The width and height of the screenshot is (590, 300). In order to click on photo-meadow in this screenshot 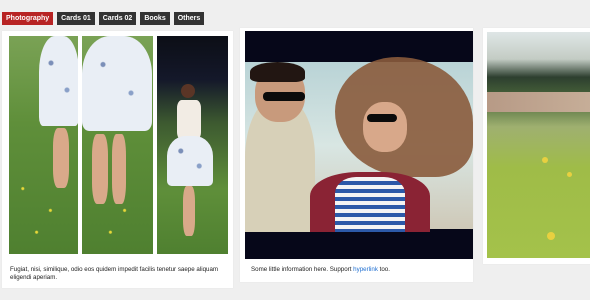, I will do `click(538, 145)`.